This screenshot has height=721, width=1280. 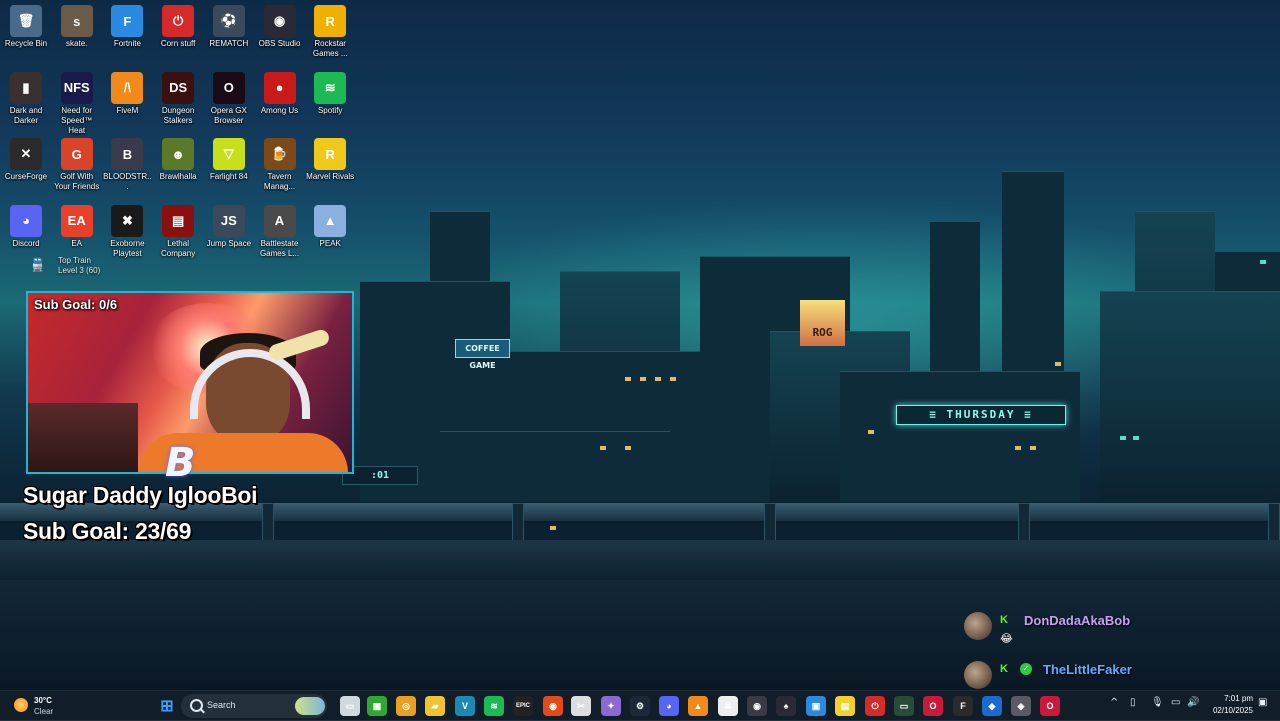 I want to click on photos-icon: ▣, so click(x=816, y=706).